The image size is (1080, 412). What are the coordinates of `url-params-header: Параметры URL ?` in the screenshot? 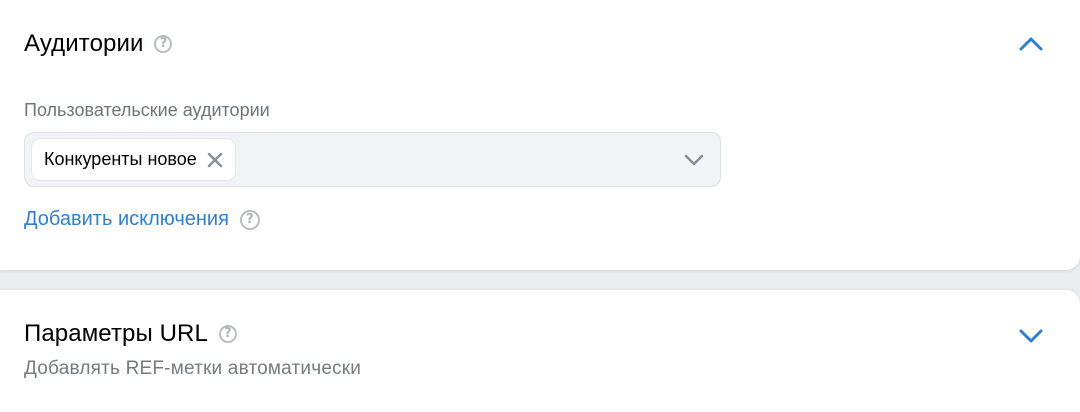 It's located at (130, 334).